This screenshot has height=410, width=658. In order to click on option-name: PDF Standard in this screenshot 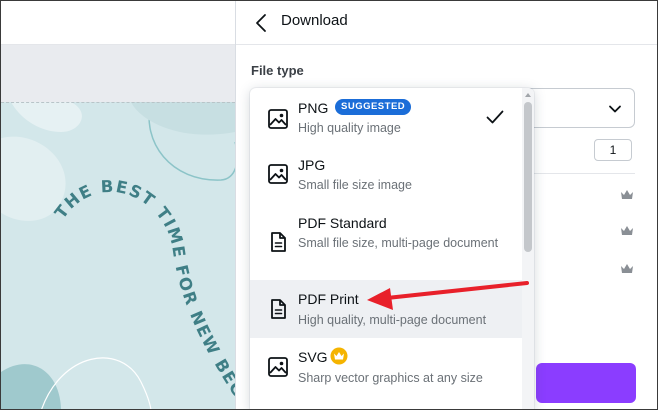, I will do `click(342, 223)`.